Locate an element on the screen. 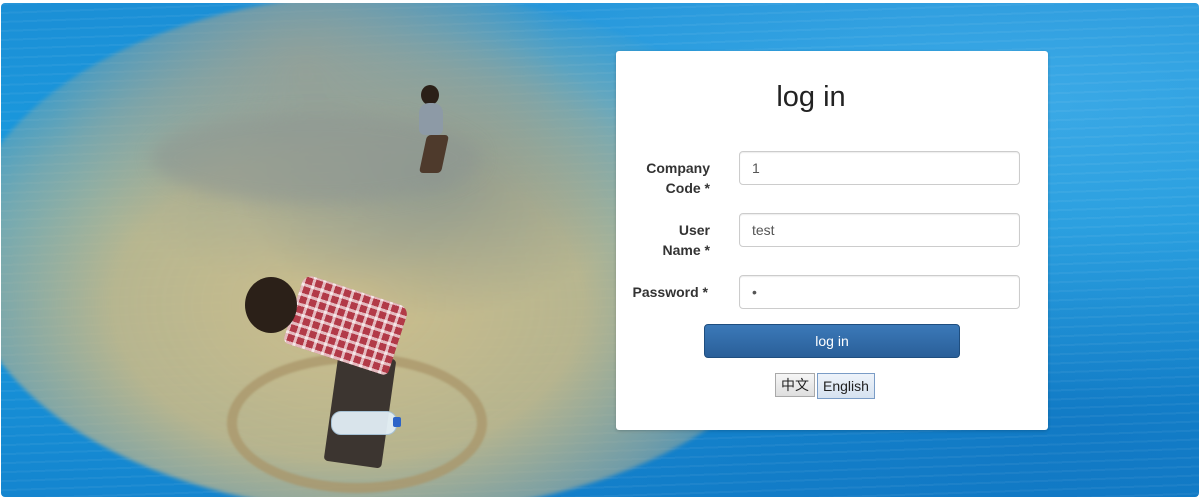 The image size is (1202, 500). user-name-input is located at coordinates (879, 230).